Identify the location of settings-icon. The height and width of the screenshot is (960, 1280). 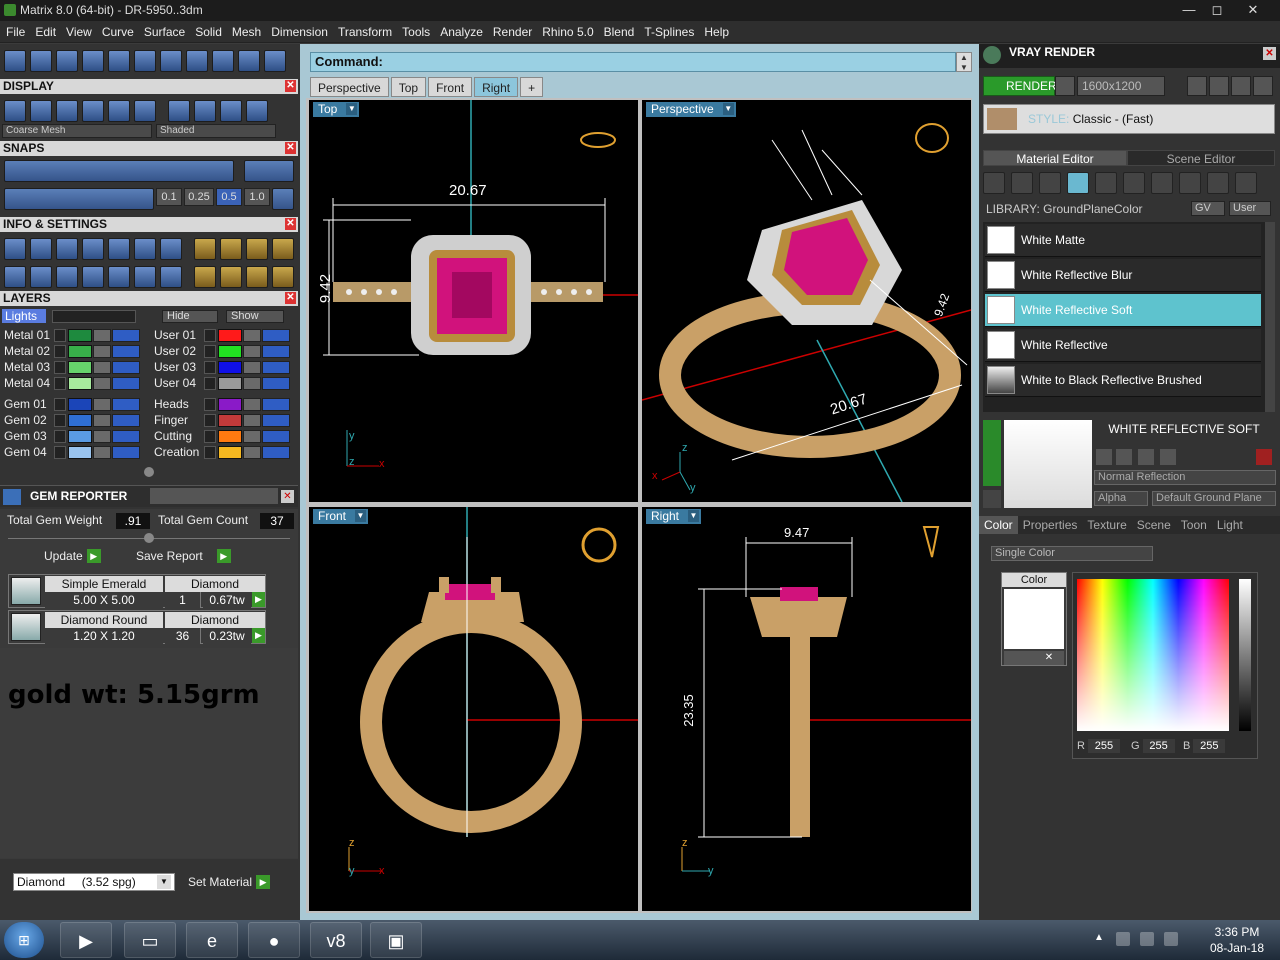
(15, 249).